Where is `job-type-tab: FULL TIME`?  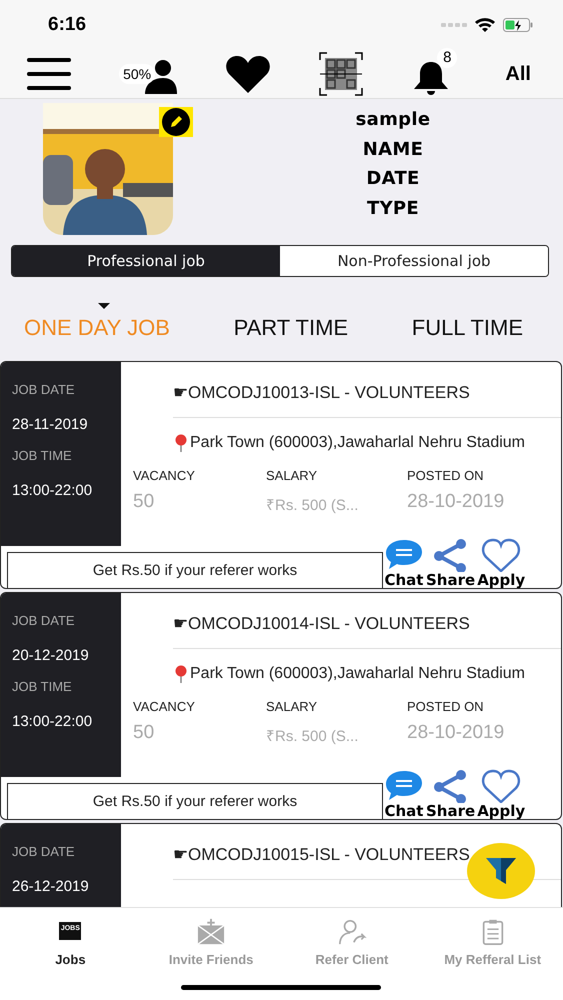
job-type-tab: FULL TIME is located at coordinates (467, 323).